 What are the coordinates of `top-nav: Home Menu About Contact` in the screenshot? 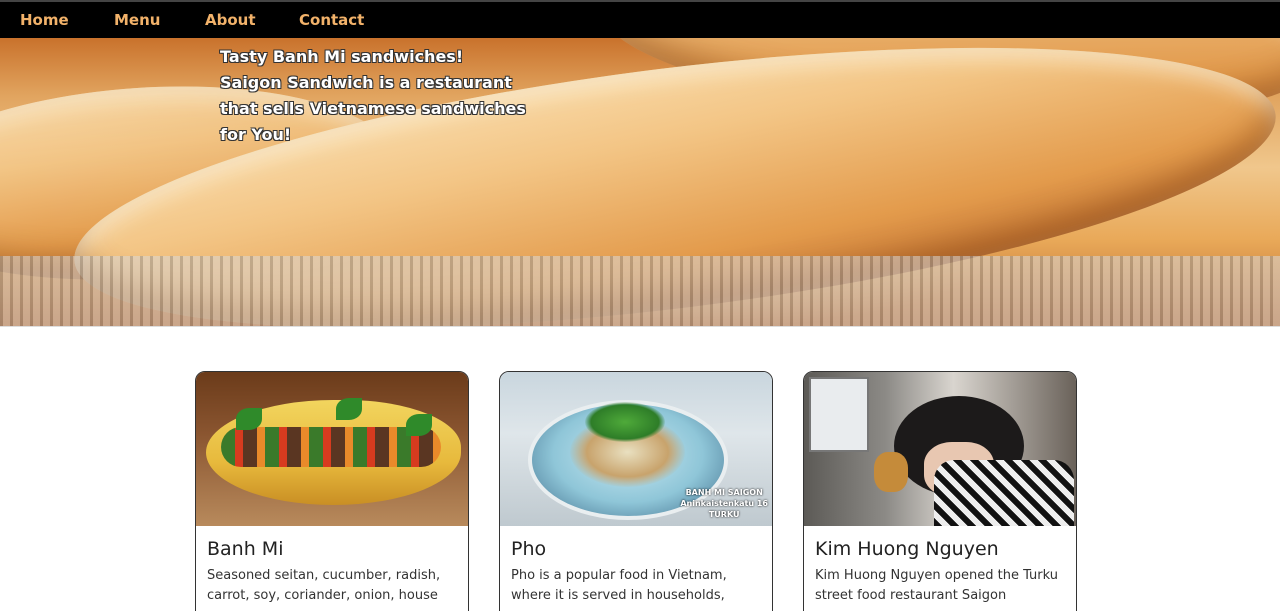 It's located at (640, 19).